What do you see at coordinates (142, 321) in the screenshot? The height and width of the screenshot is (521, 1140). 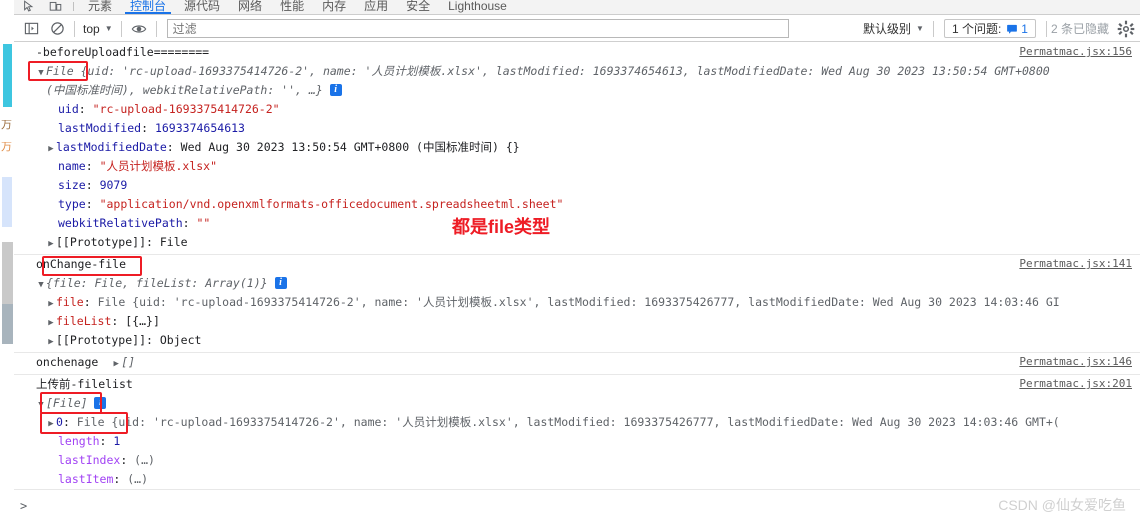 I see `property-value: [{…}]` at bounding box center [142, 321].